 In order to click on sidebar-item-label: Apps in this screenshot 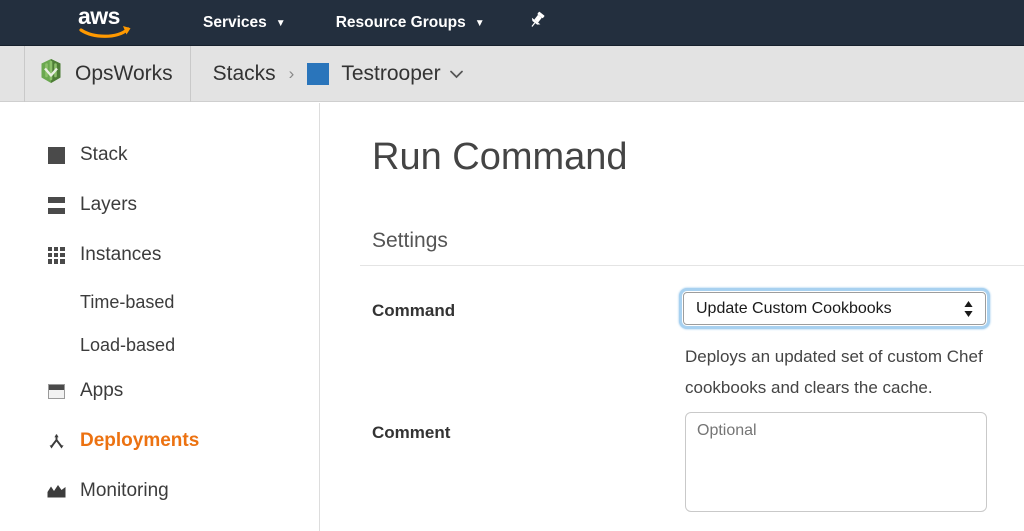, I will do `click(102, 390)`.